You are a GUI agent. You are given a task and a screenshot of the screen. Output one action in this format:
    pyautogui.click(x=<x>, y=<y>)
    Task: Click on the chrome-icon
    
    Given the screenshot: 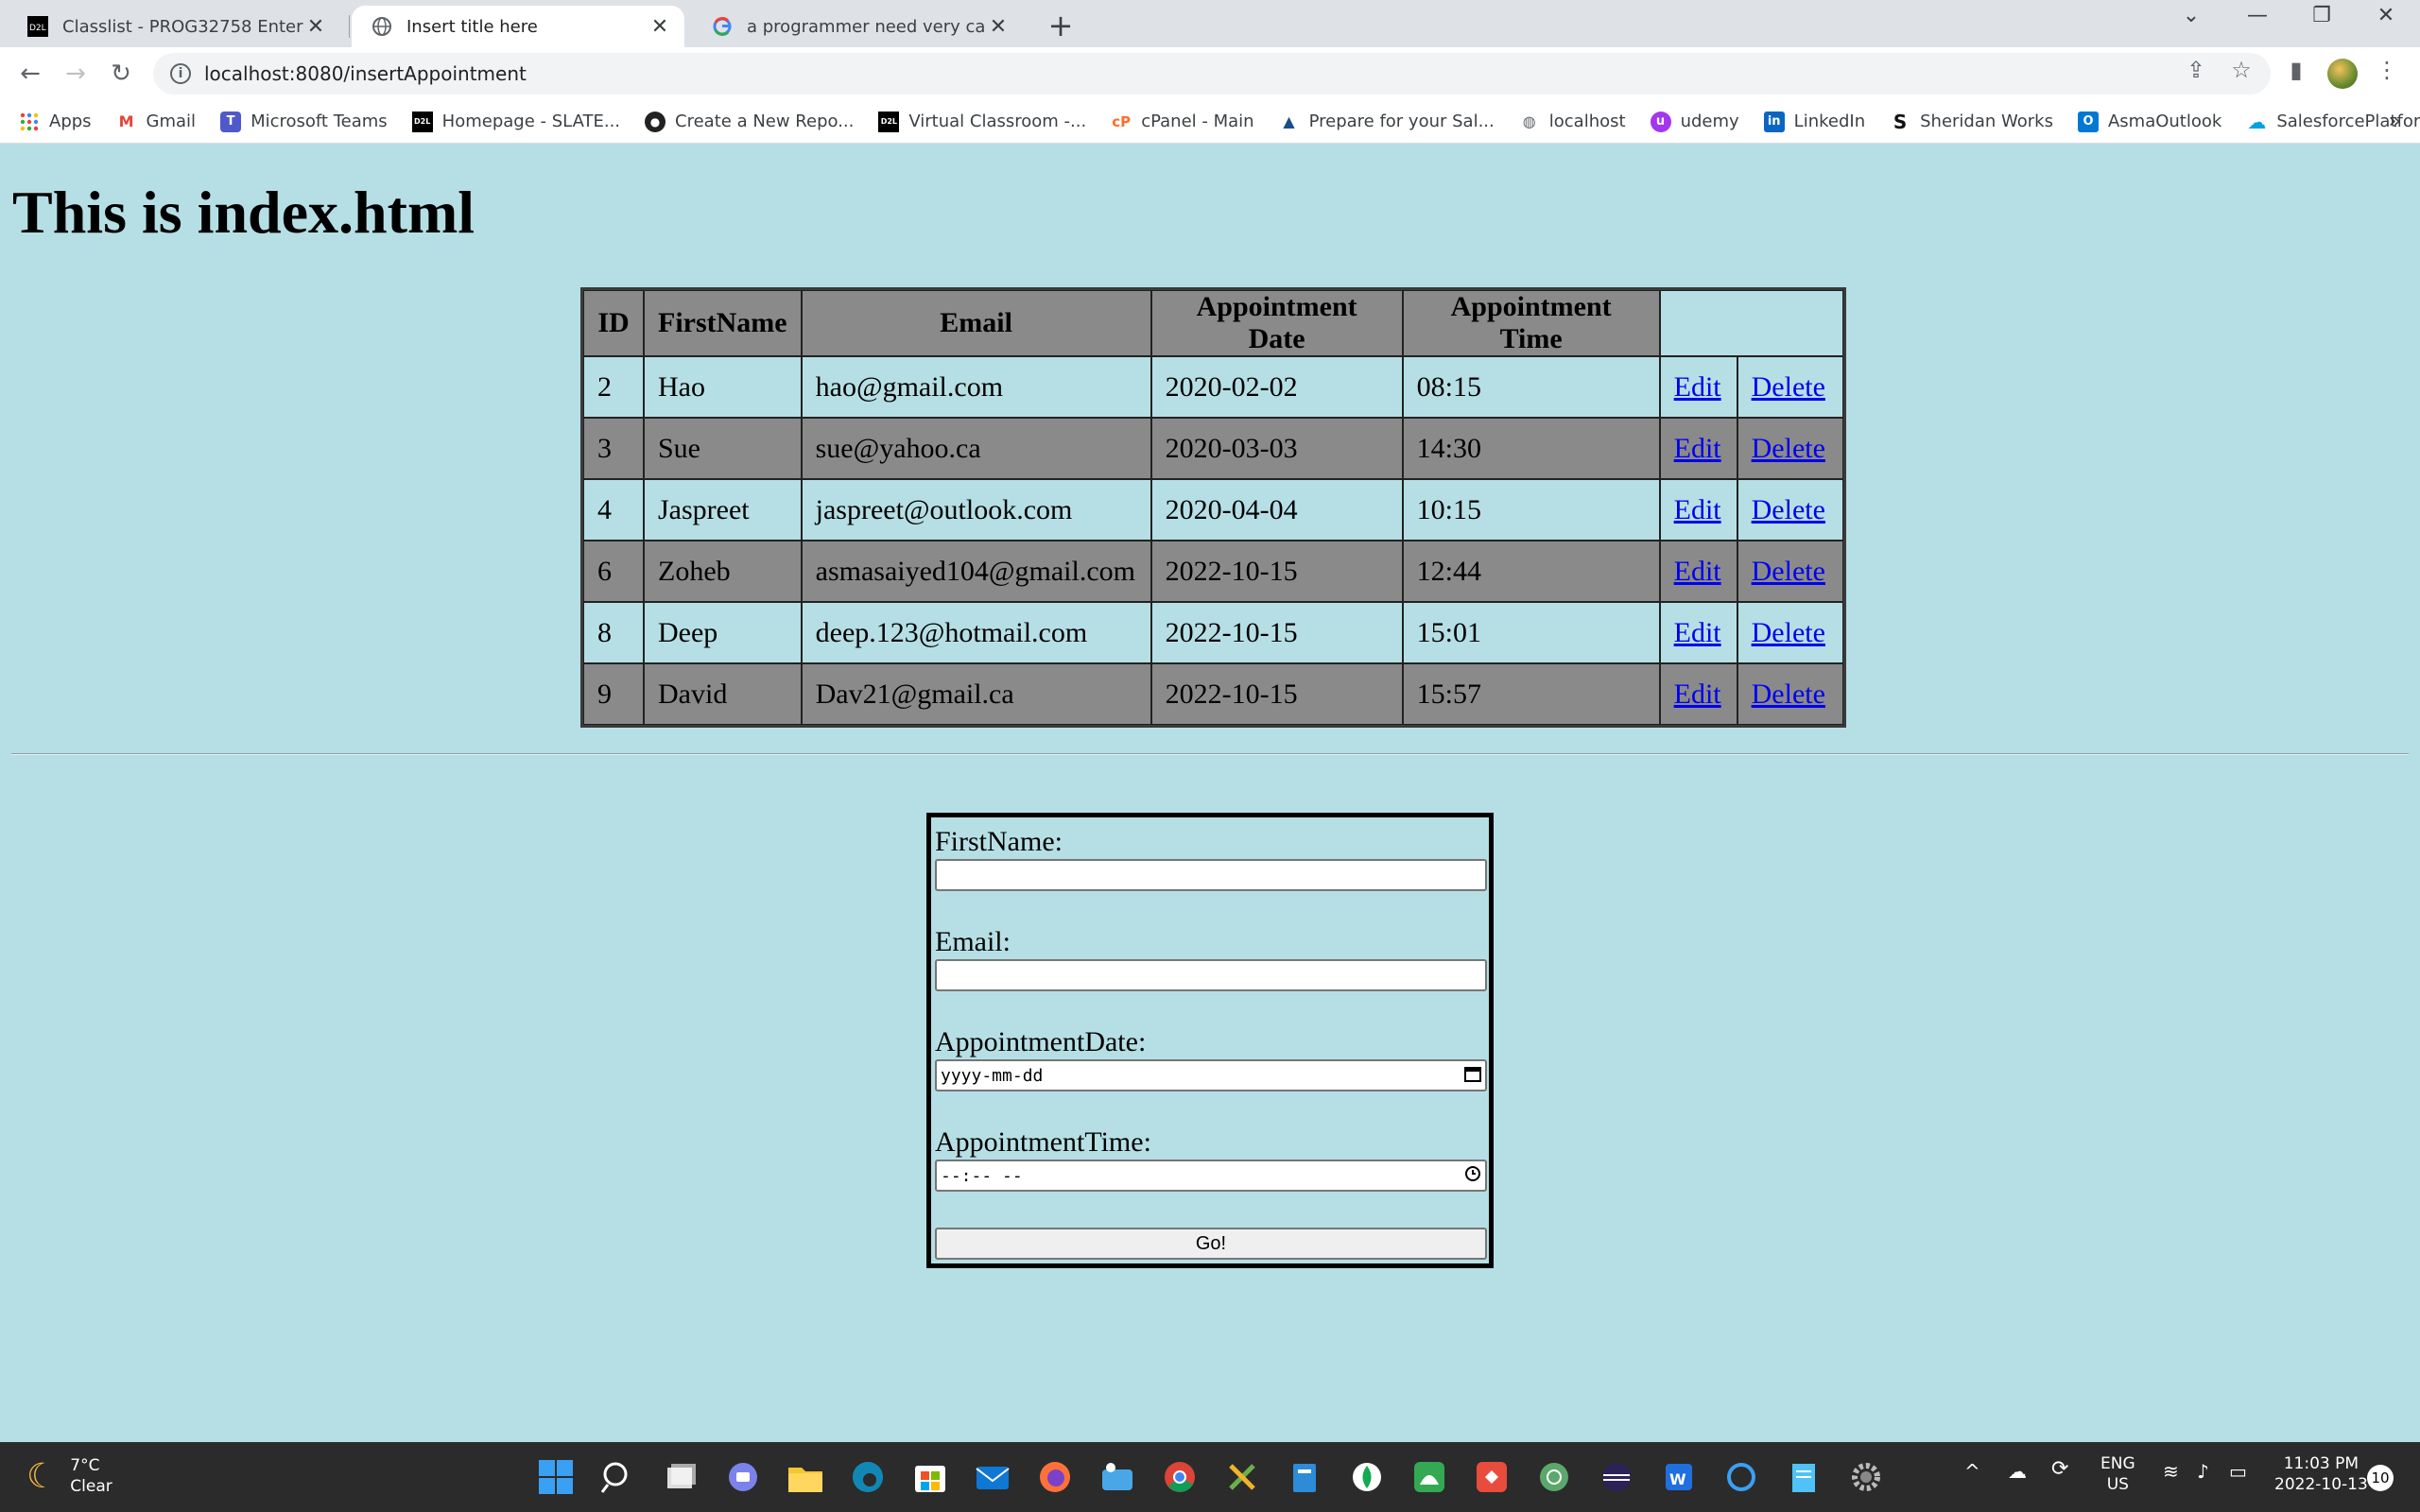 What is the action you would take?
    pyautogui.click(x=1180, y=1477)
    